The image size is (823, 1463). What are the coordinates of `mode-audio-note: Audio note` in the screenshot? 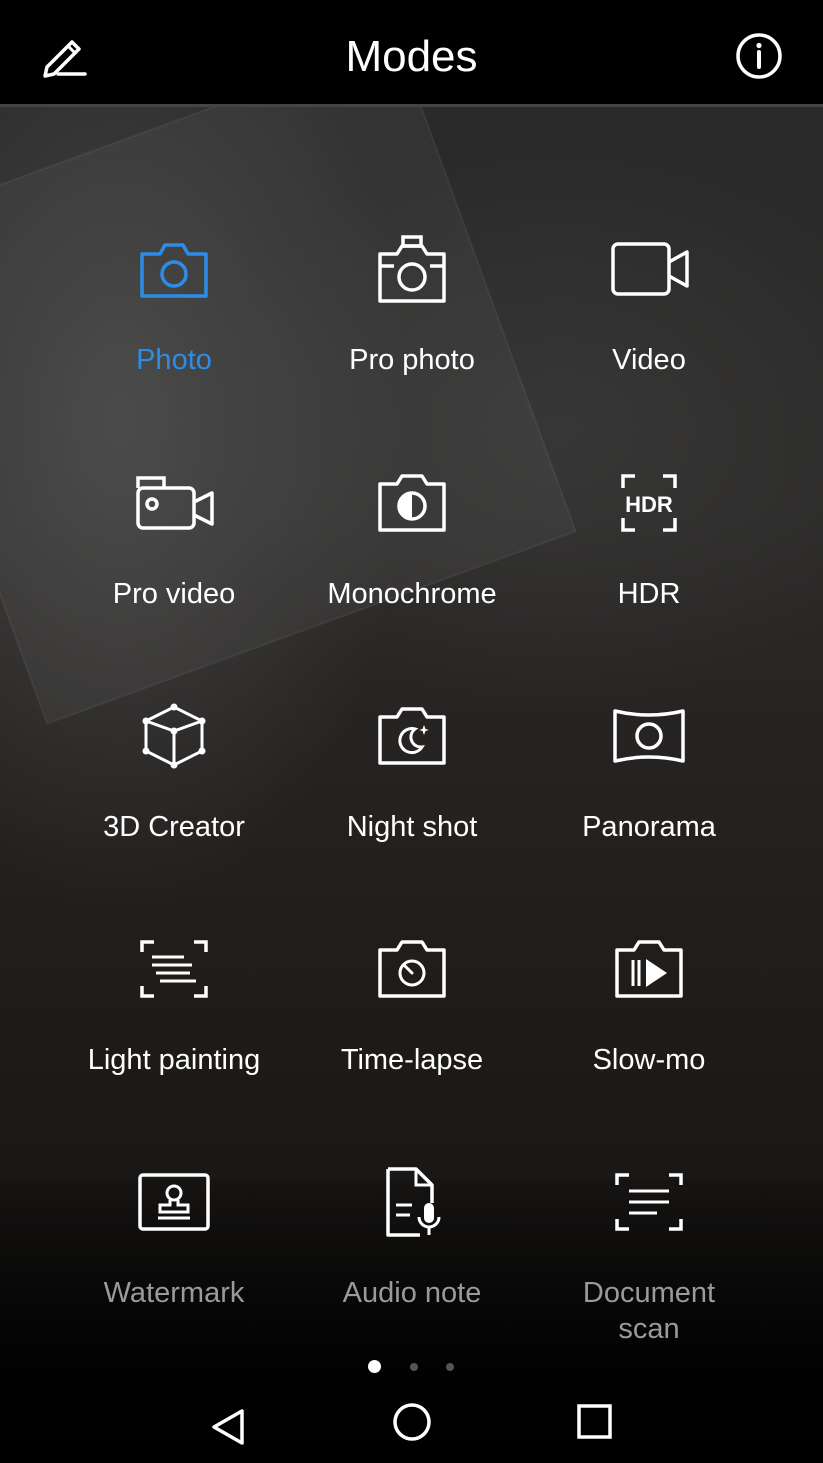 It's located at (412, 1265).